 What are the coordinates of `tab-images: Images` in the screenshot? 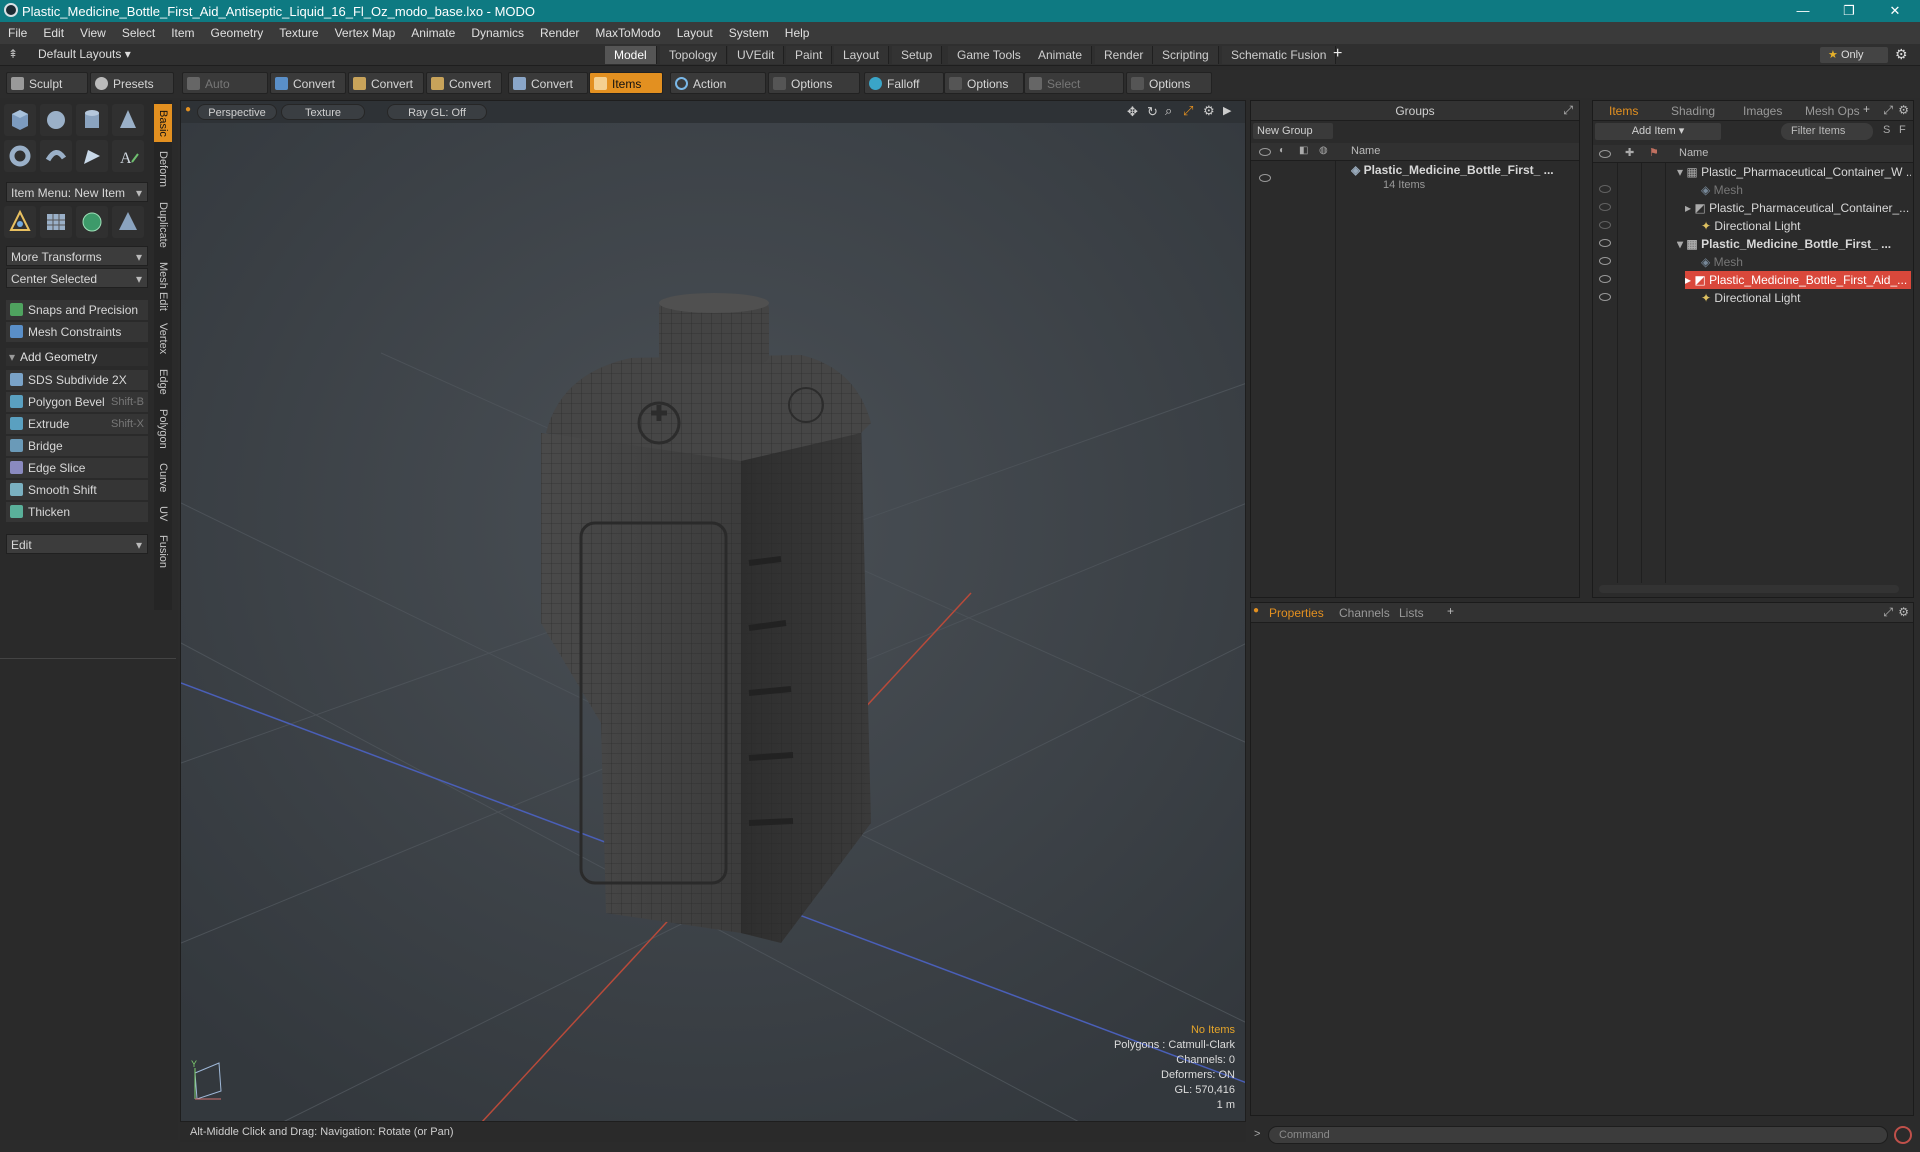 It's located at (1762, 111).